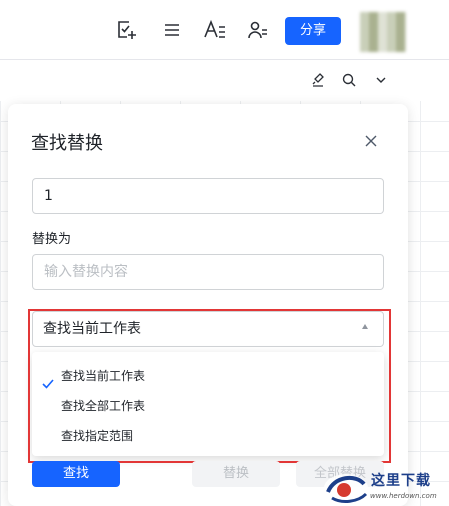  I want to click on avatar, so click(383, 32).